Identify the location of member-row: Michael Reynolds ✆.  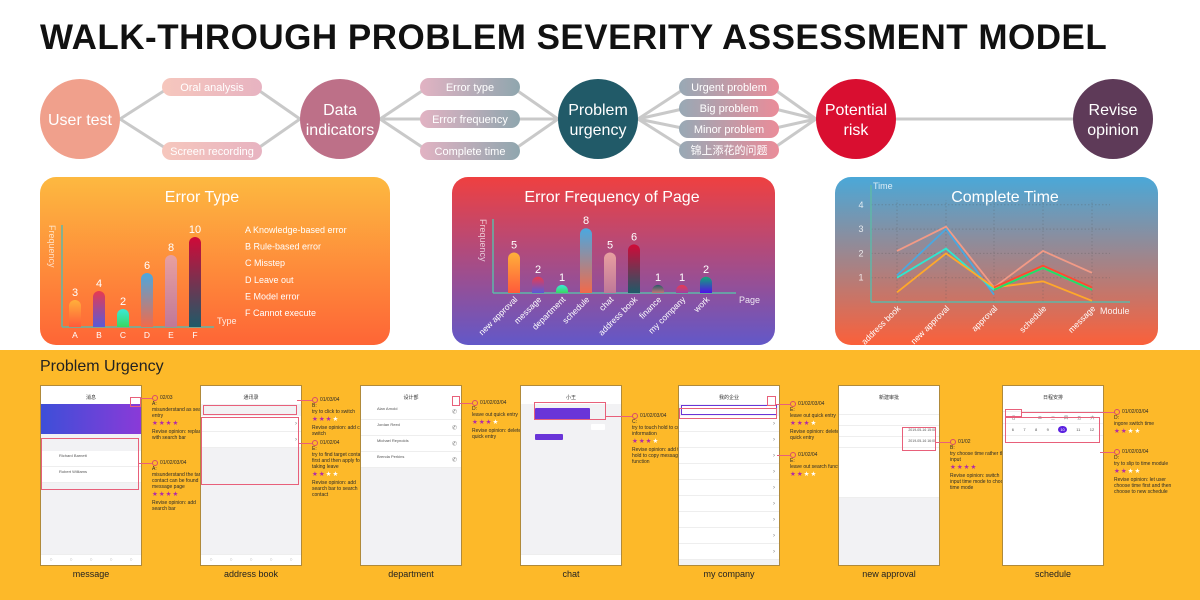
(411, 444).